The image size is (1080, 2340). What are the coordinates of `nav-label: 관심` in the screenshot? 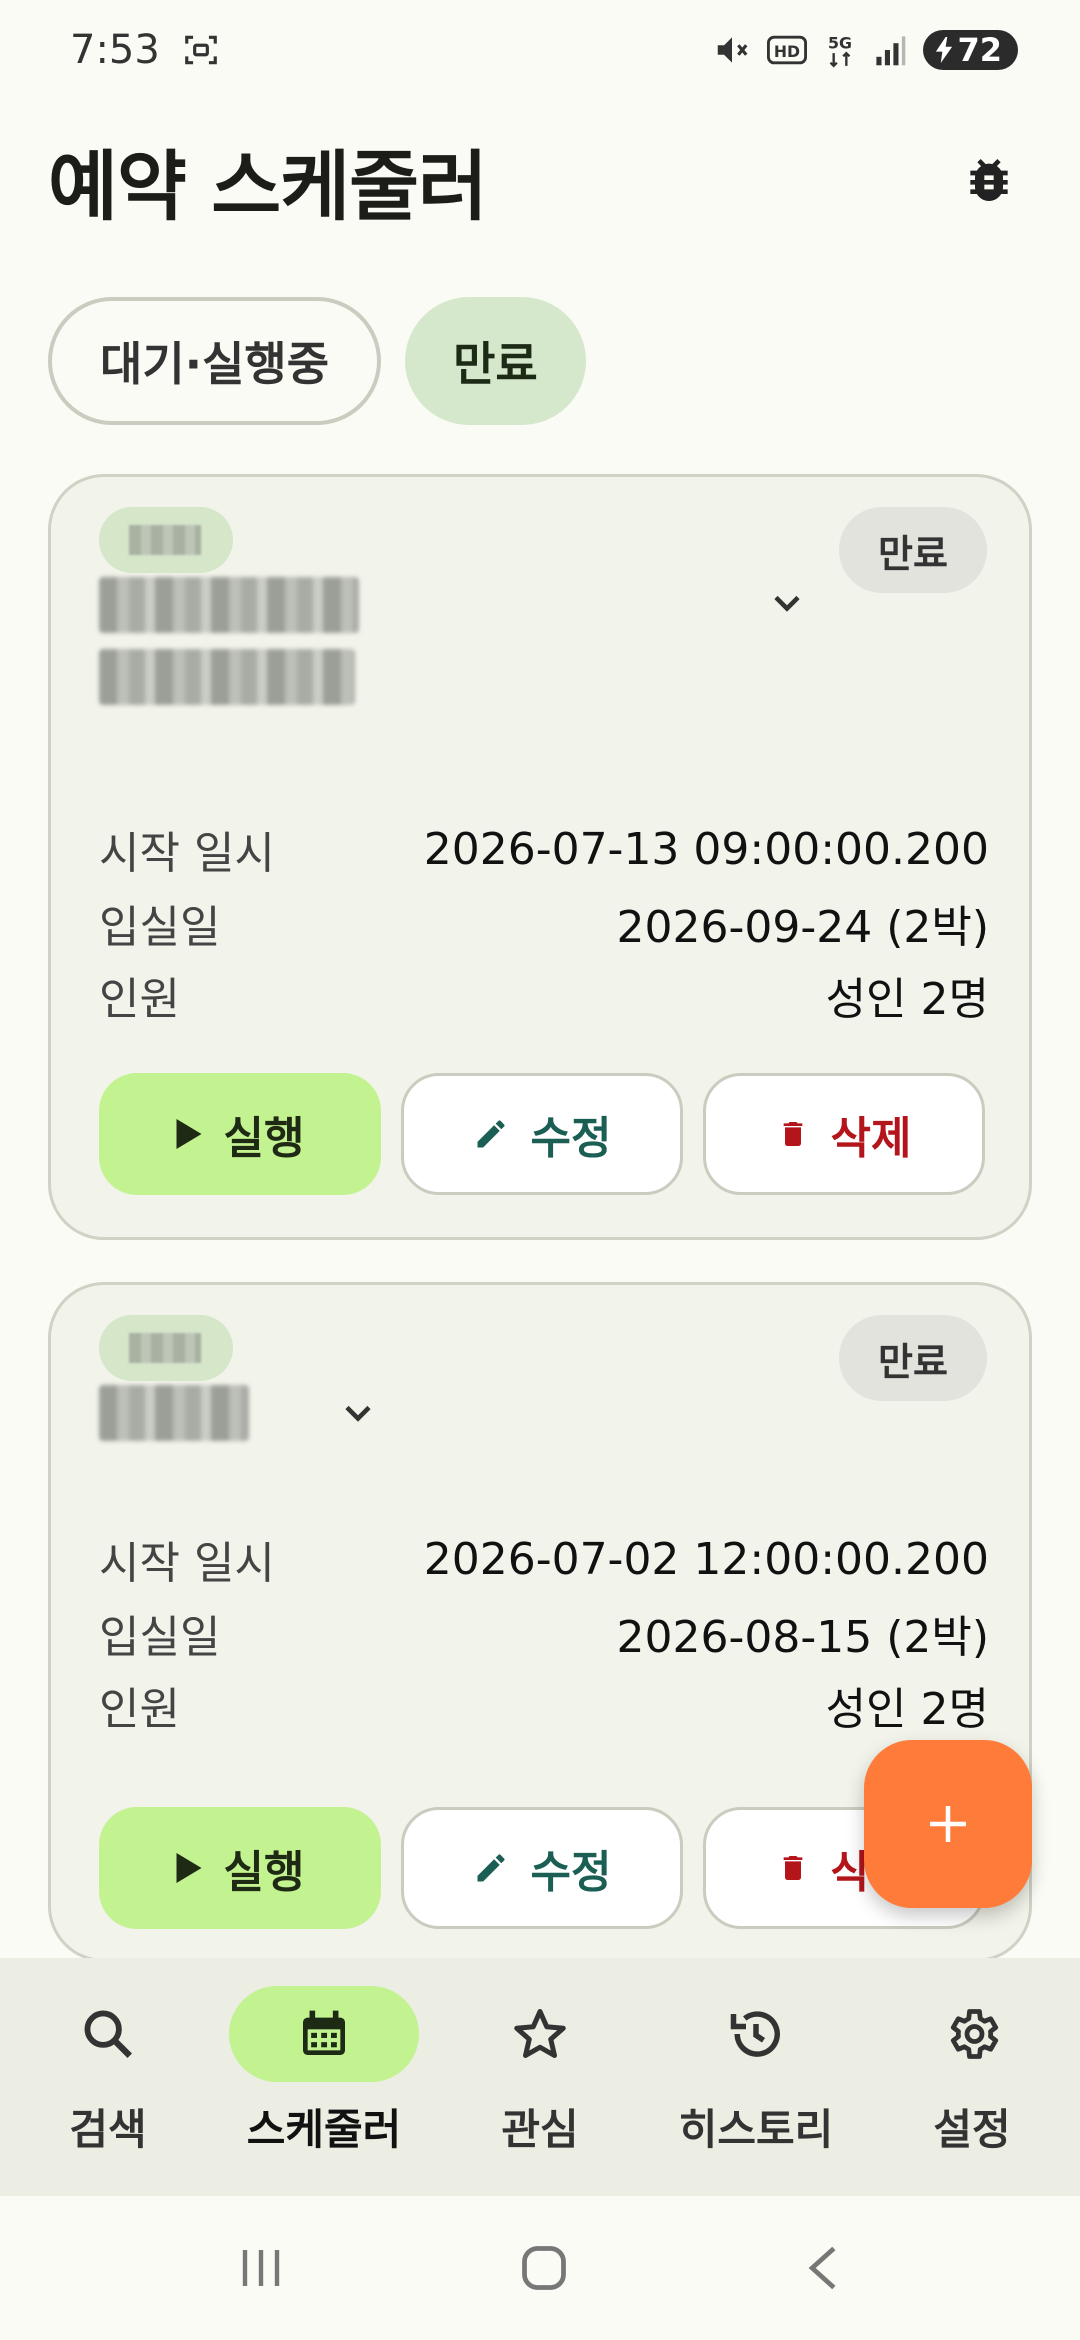 It's located at (540, 2129).